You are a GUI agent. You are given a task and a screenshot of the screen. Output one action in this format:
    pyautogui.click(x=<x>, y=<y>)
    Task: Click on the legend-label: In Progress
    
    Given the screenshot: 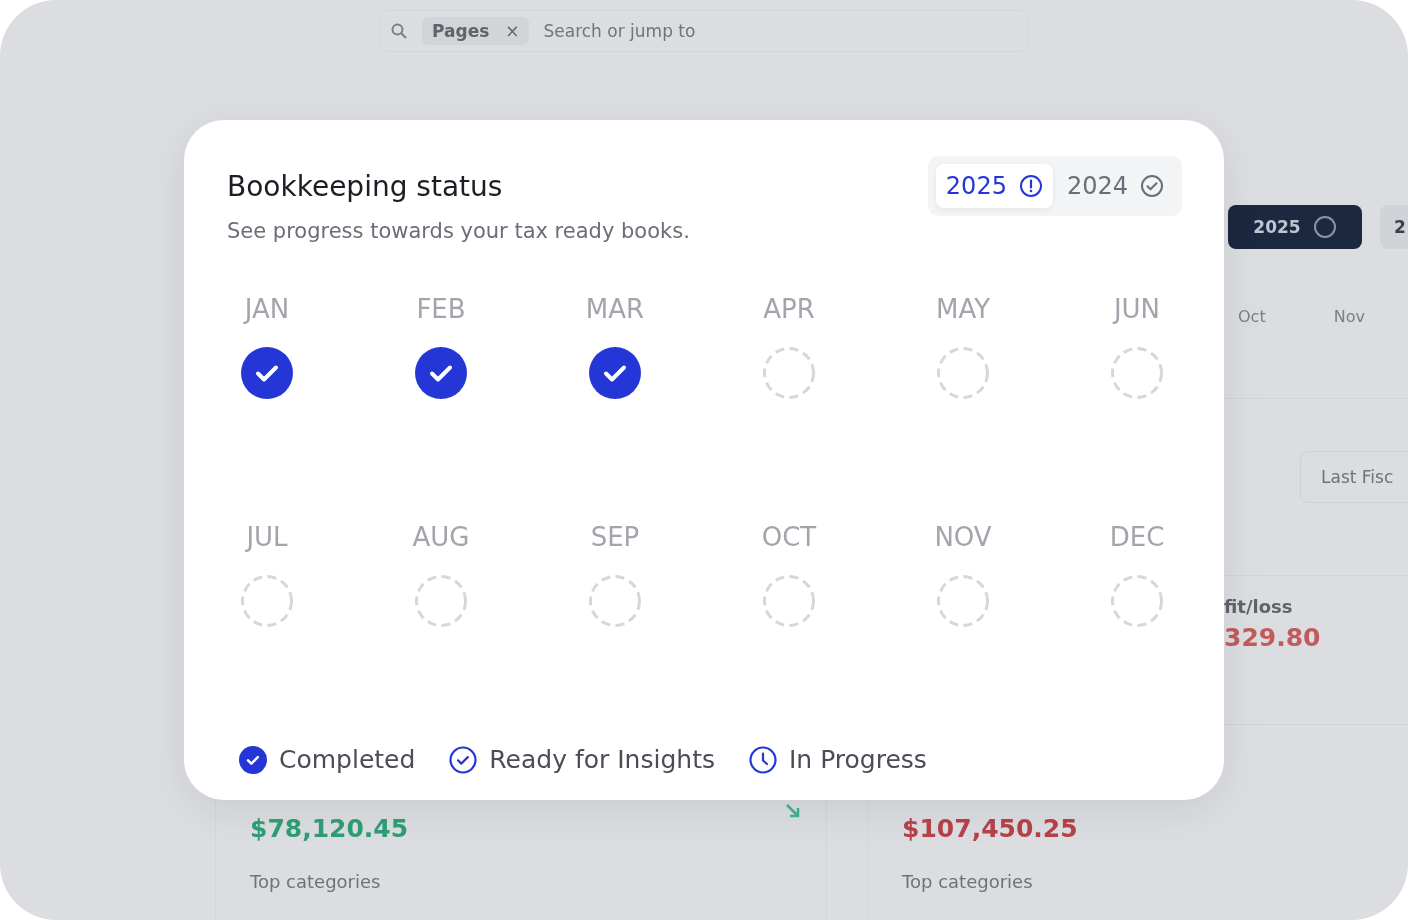 What is the action you would take?
    pyautogui.click(x=858, y=759)
    